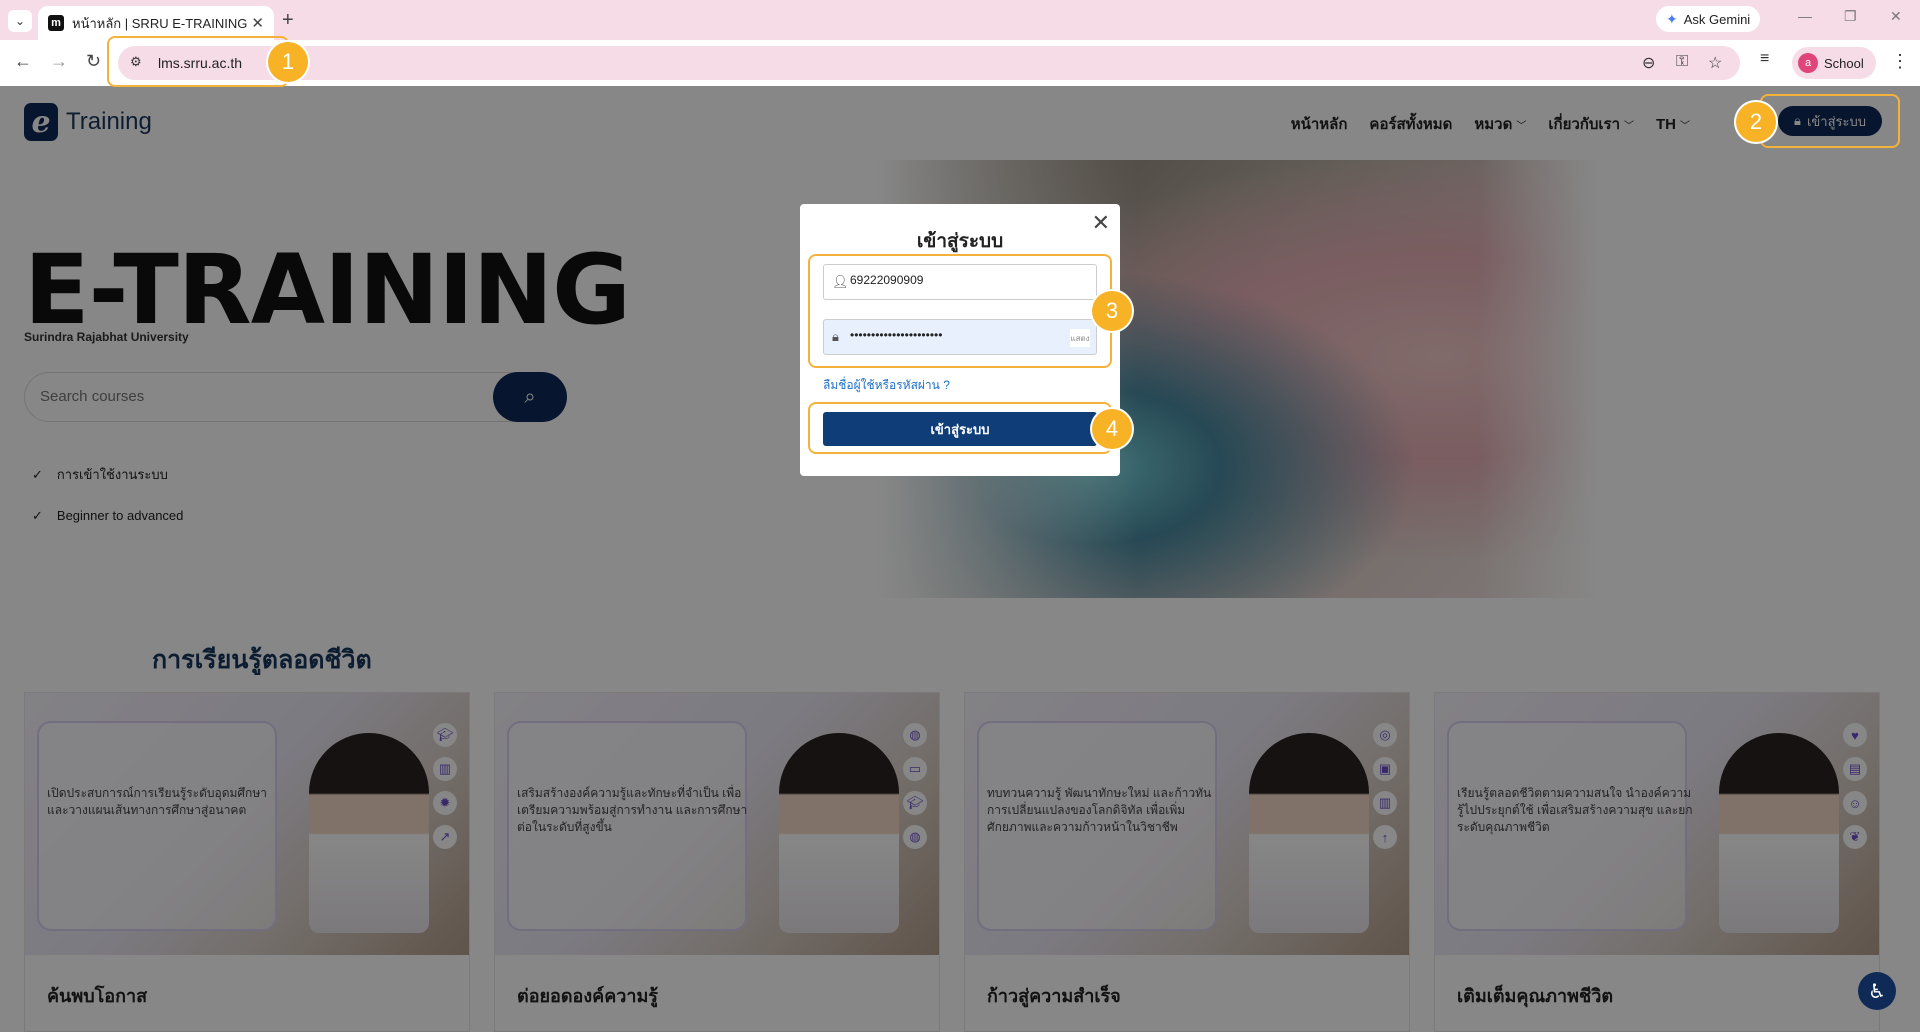  Describe the element at coordinates (1112, 311) in the screenshot. I see `step-marker: 3` at that location.